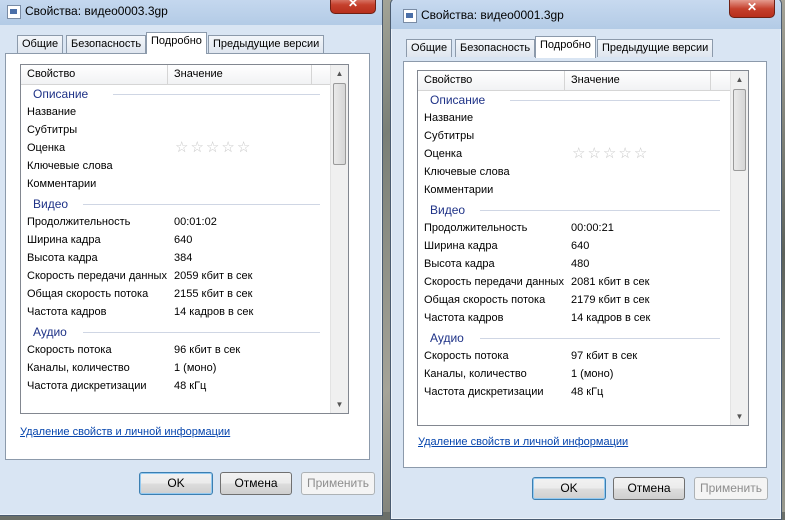 The image size is (785, 520). What do you see at coordinates (574, 228) in the screenshot?
I see `property-row: Продолжительность 00:00:21` at bounding box center [574, 228].